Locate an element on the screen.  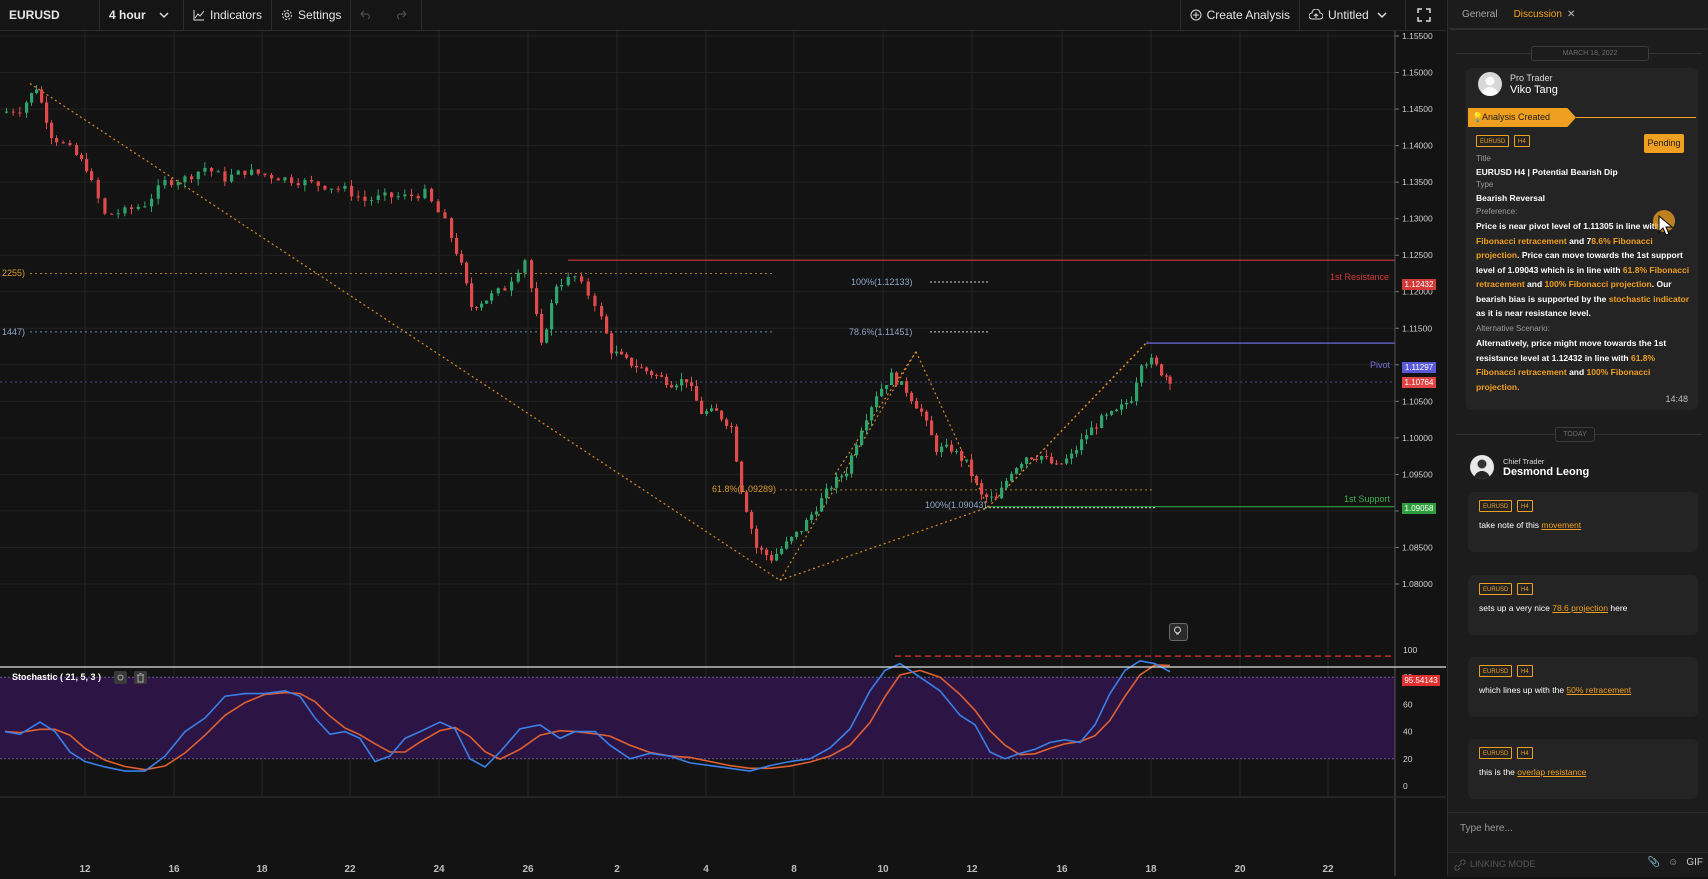
undo-button is located at coordinates (368, 15).